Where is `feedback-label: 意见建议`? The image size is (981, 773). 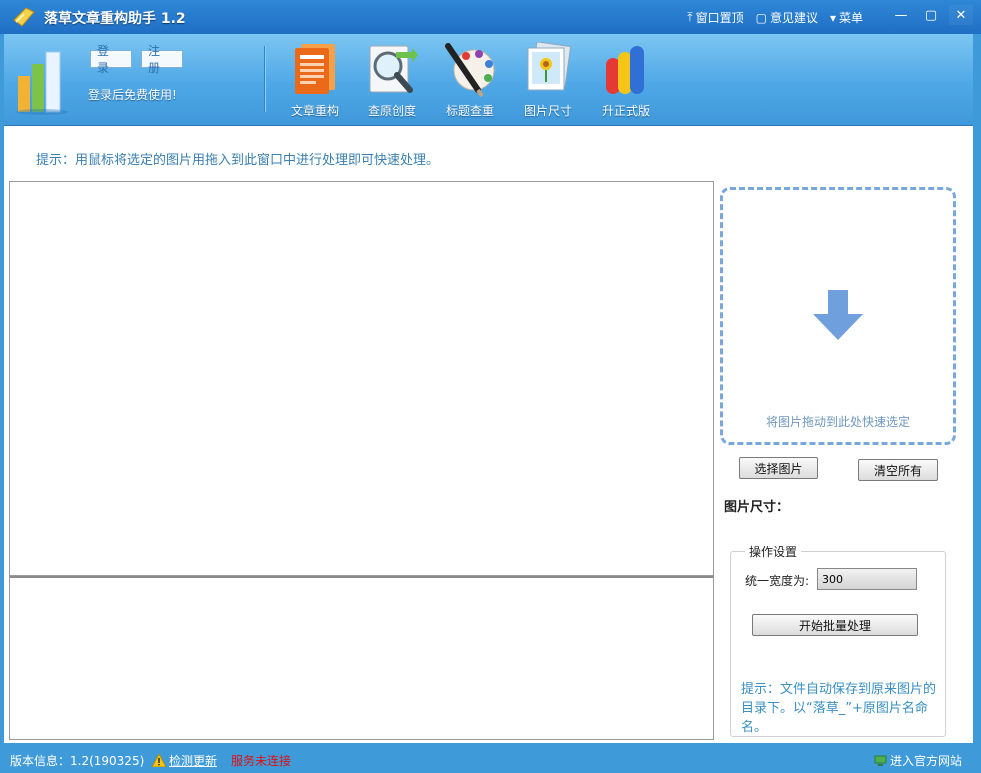
feedback-label: 意见建议 is located at coordinates (793, 18).